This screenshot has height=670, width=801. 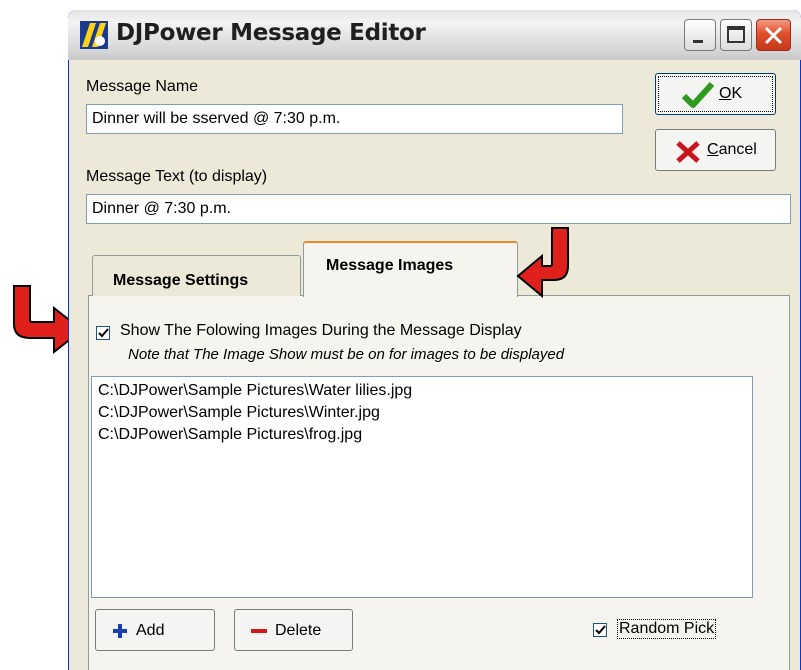 What do you see at coordinates (700, 35) in the screenshot?
I see `minimize-button` at bounding box center [700, 35].